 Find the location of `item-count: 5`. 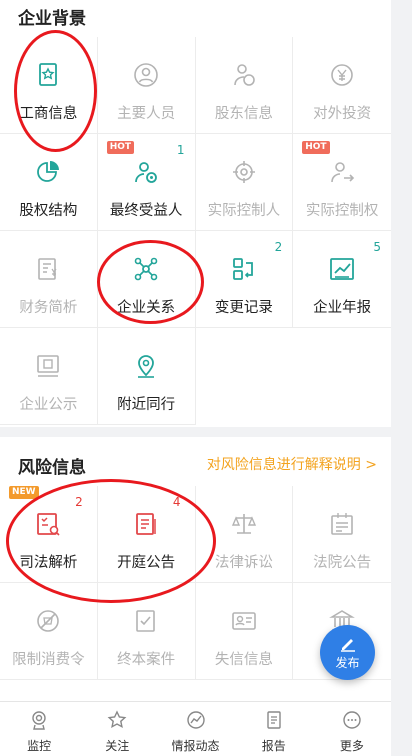

item-count: 5 is located at coordinates (377, 247).